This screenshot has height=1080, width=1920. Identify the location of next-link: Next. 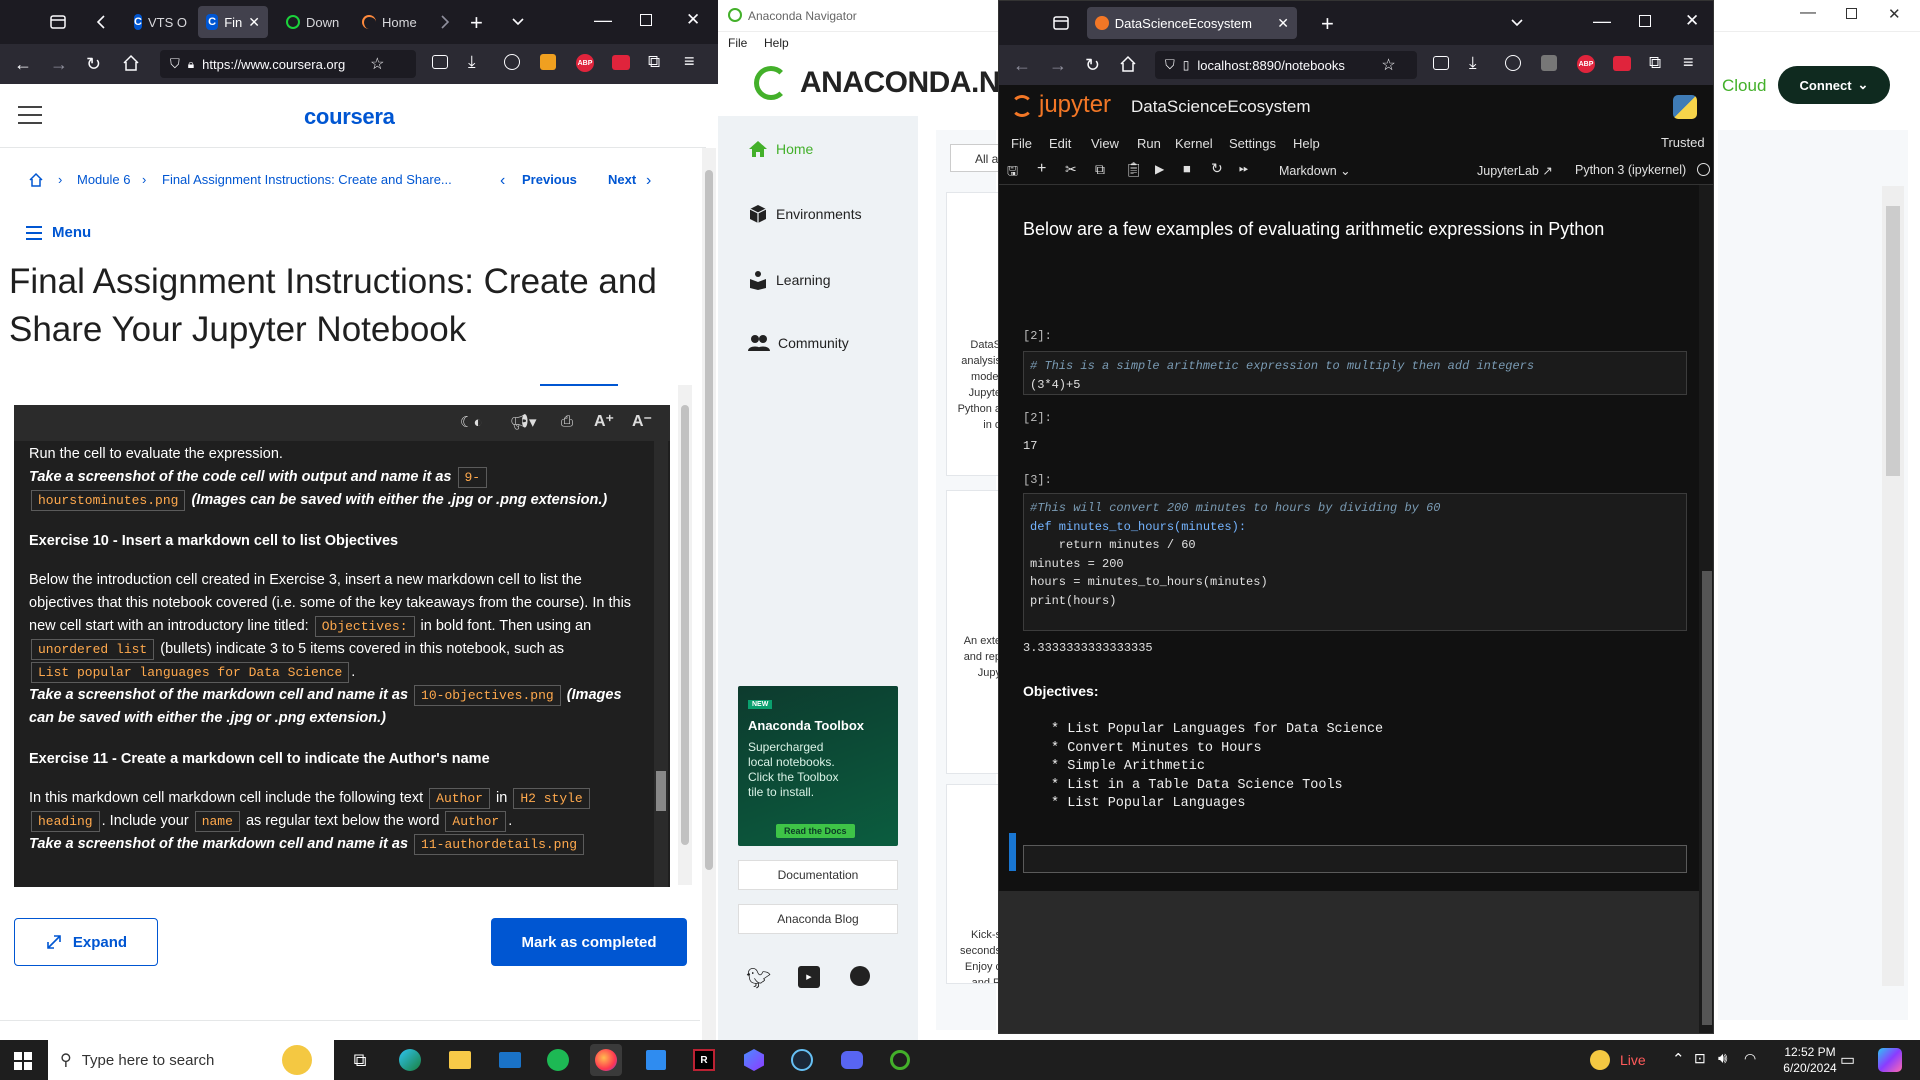
(622, 179).